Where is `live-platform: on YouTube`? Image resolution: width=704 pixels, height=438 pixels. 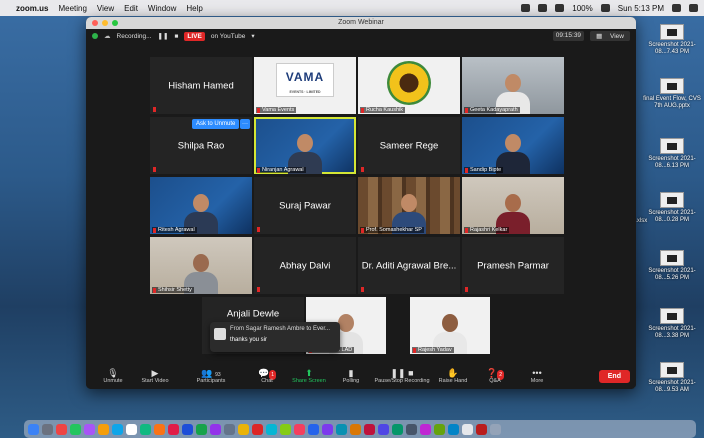 live-platform: on YouTube is located at coordinates (228, 36).